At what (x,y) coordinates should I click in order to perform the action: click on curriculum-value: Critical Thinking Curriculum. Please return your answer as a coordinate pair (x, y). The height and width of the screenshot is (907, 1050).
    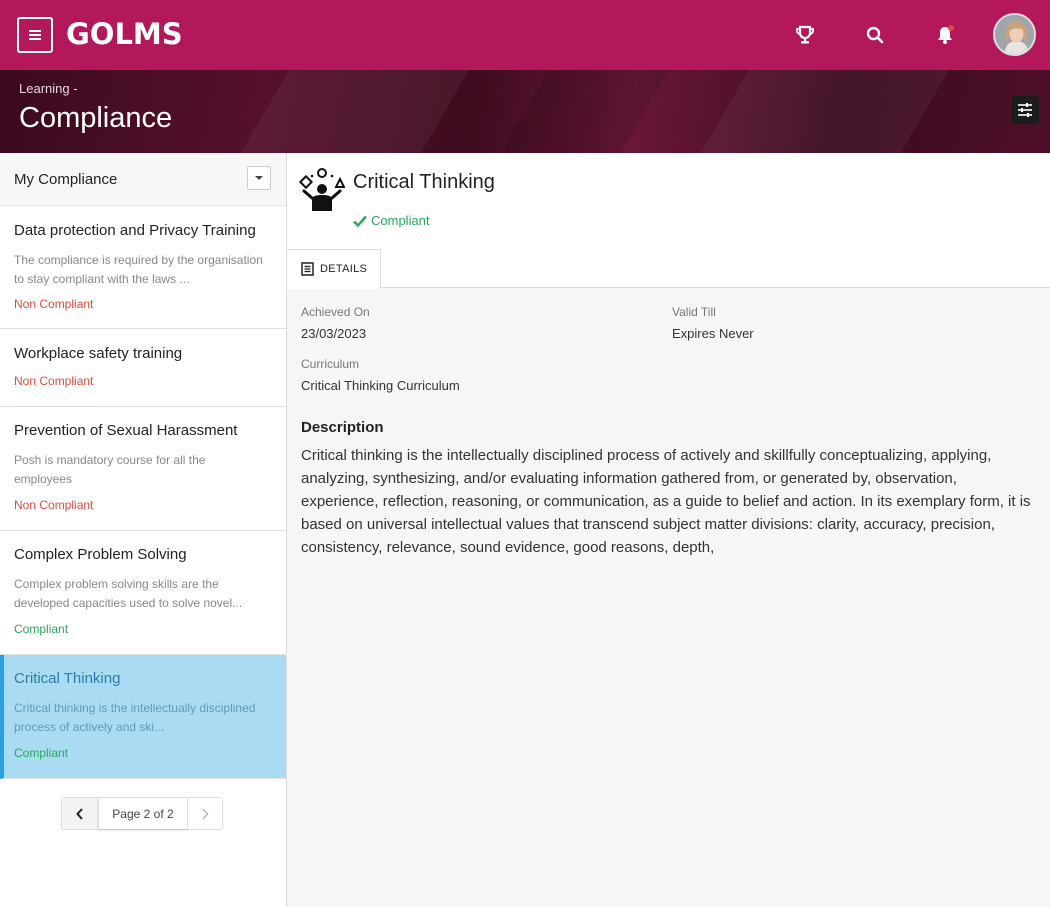
    Looking at the image, I should click on (380, 385).